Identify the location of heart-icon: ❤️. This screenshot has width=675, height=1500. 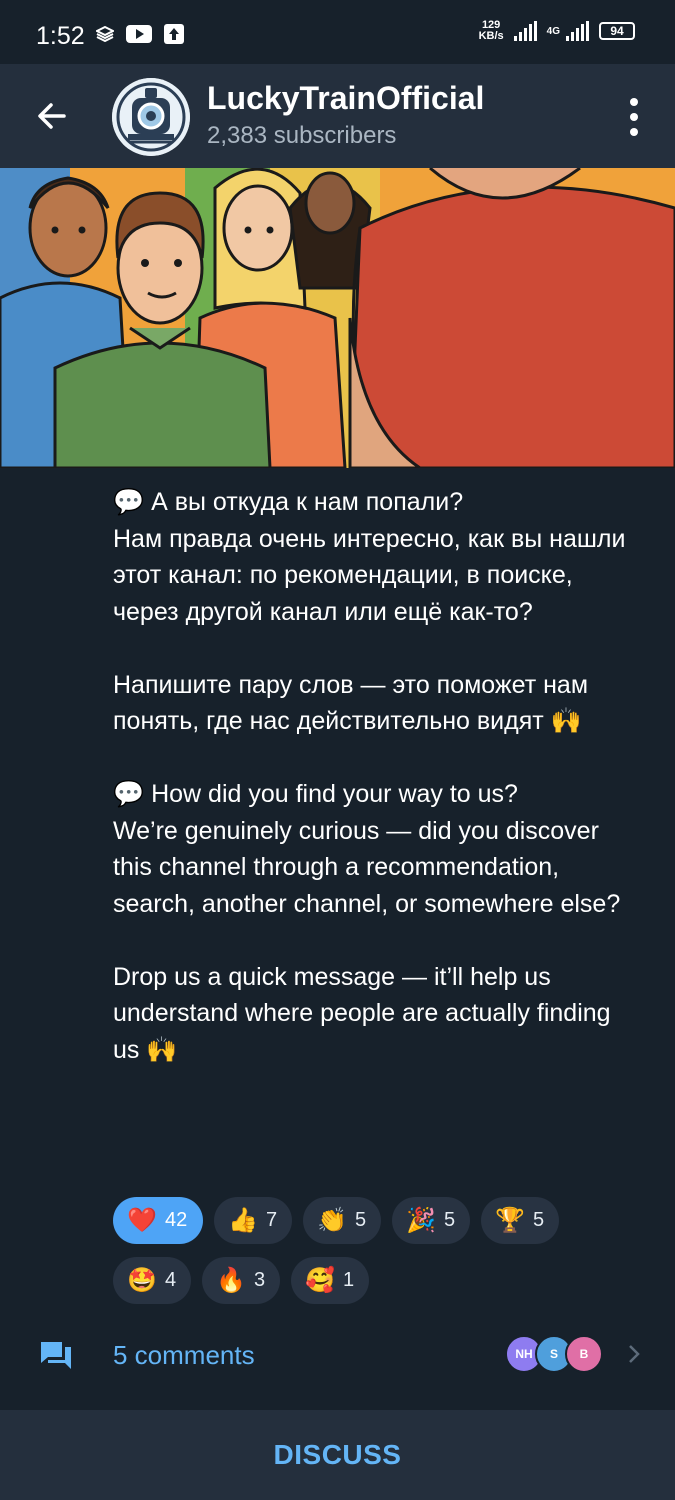
(142, 1220).